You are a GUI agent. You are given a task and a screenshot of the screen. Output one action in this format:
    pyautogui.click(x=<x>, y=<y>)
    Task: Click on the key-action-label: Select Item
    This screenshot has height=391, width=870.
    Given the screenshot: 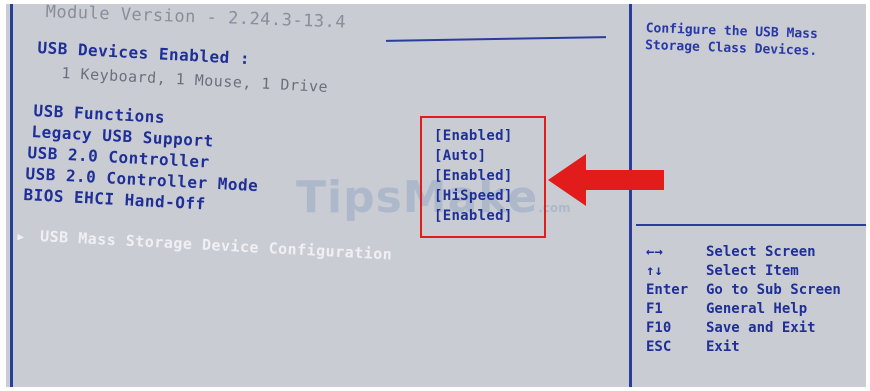 What is the action you would take?
    pyautogui.click(x=752, y=271)
    